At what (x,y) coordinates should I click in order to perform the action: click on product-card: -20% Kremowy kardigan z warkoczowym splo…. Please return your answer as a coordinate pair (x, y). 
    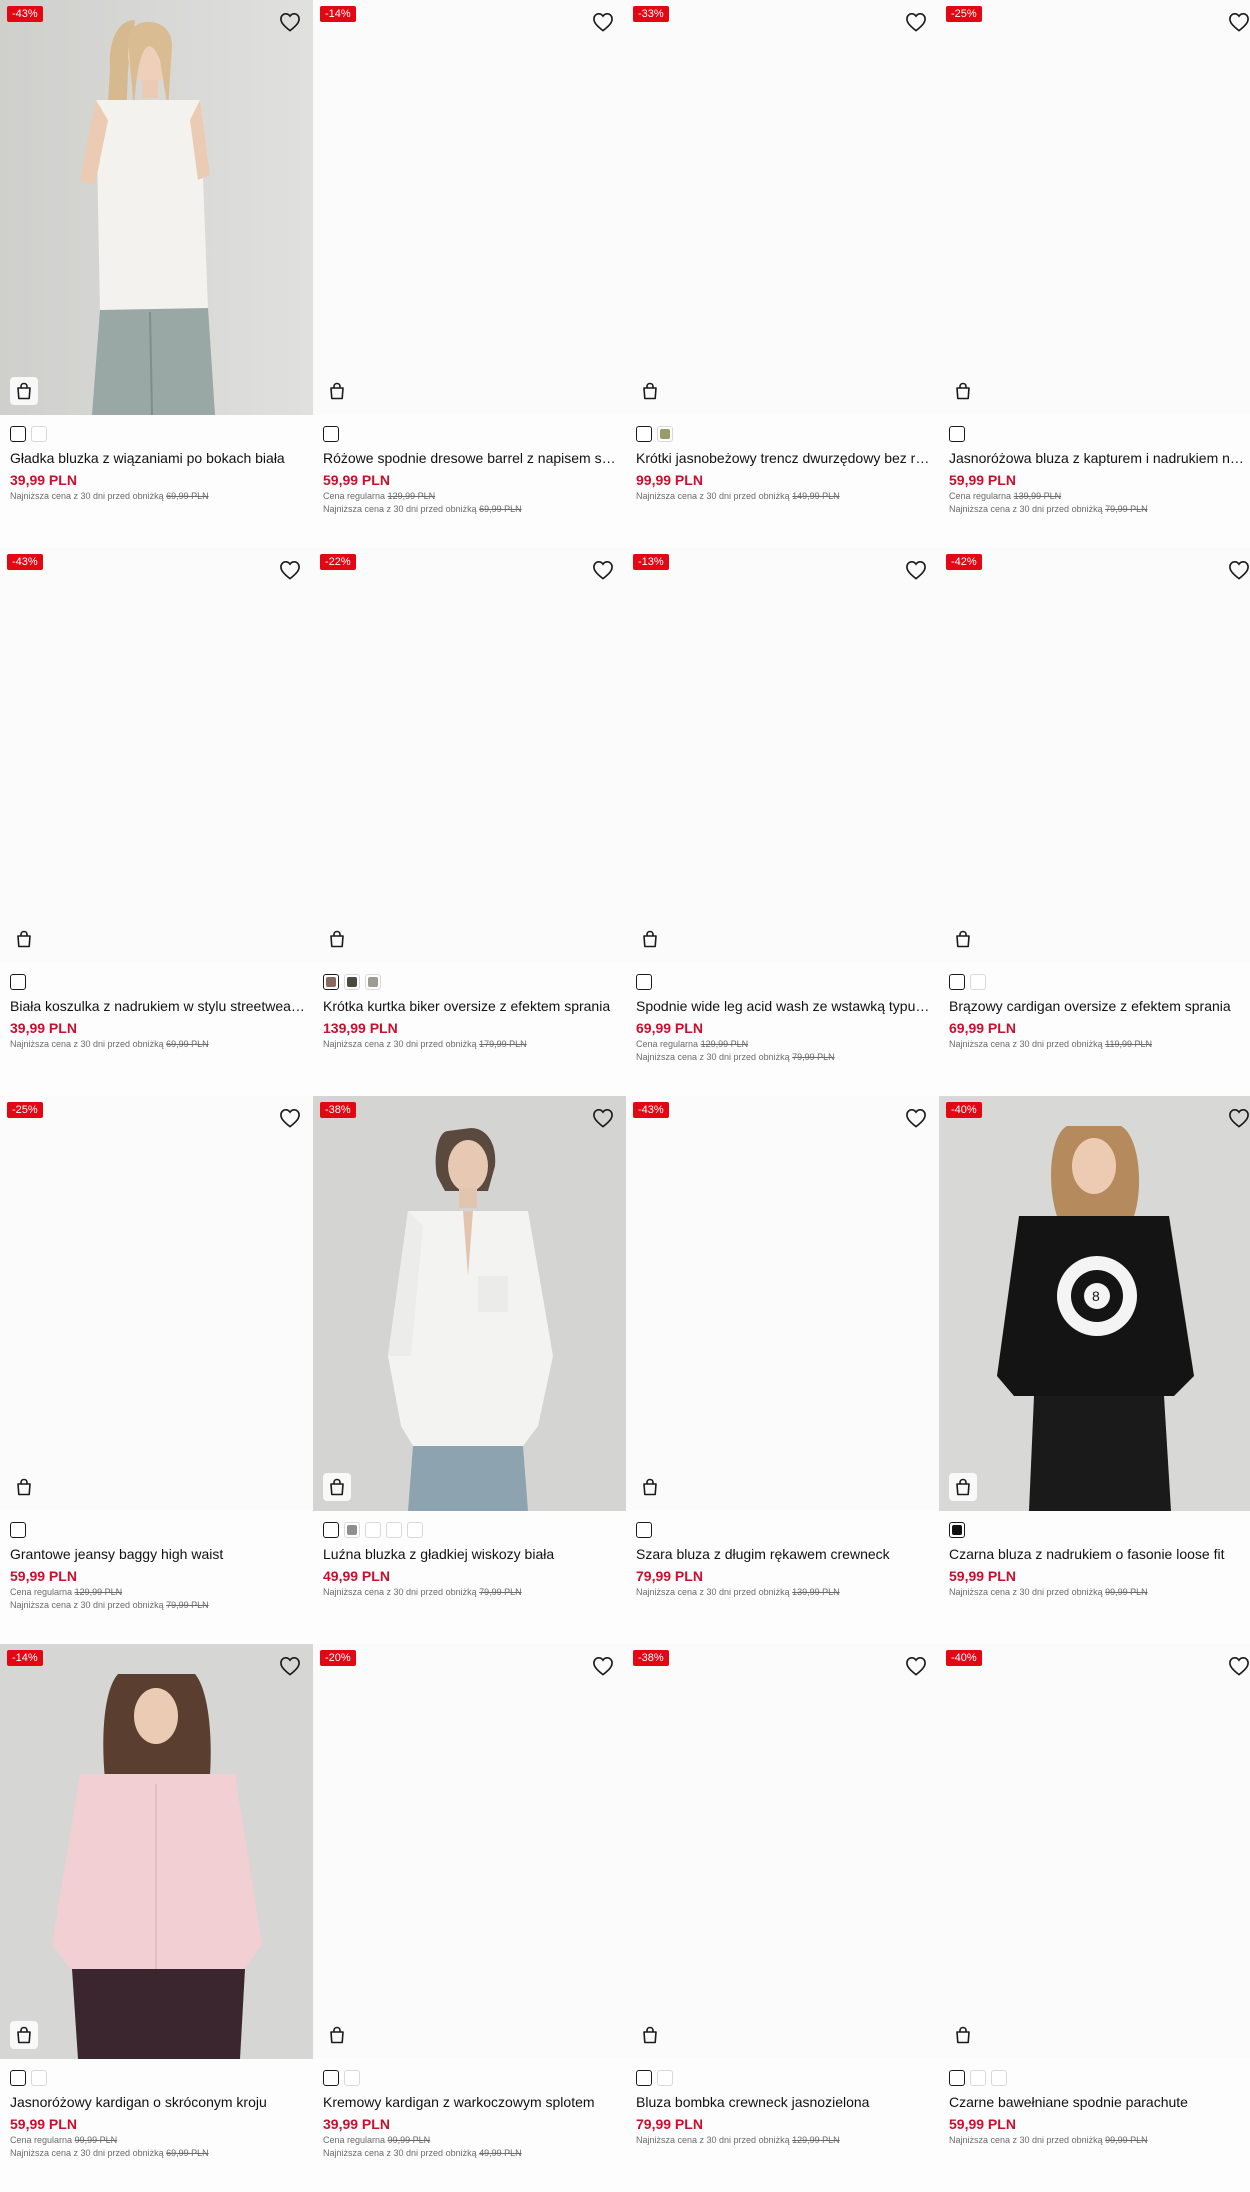
    Looking at the image, I should click on (469, 1918).